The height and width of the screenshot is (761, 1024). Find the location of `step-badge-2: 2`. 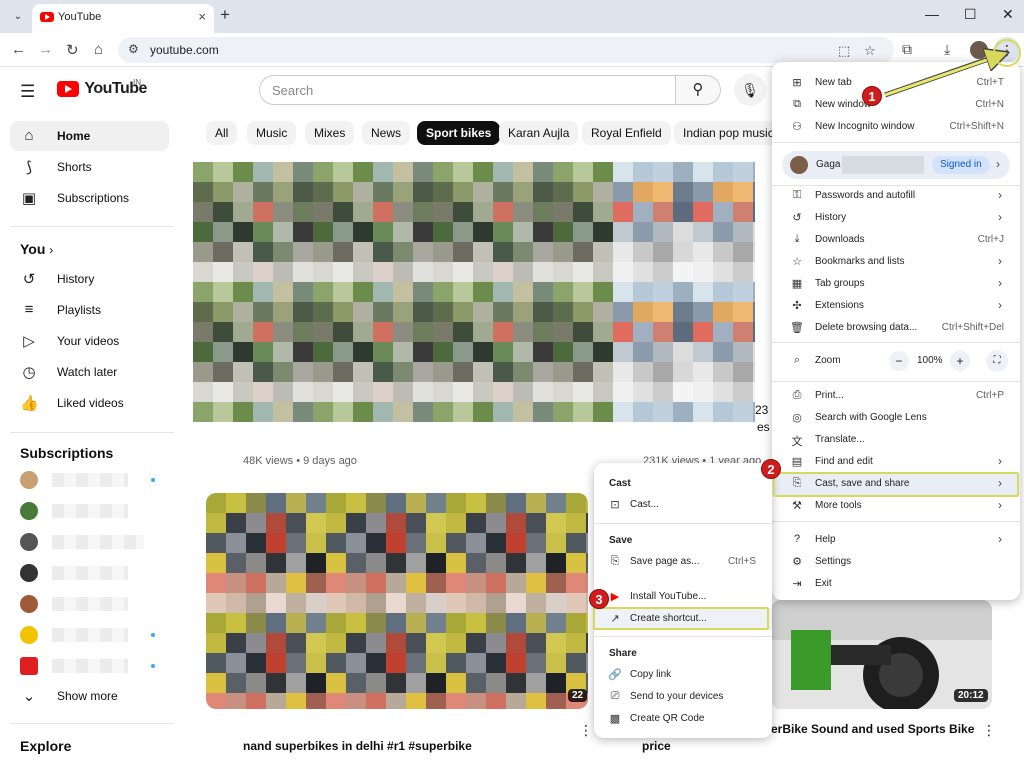

step-badge-2: 2 is located at coordinates (771, 469).